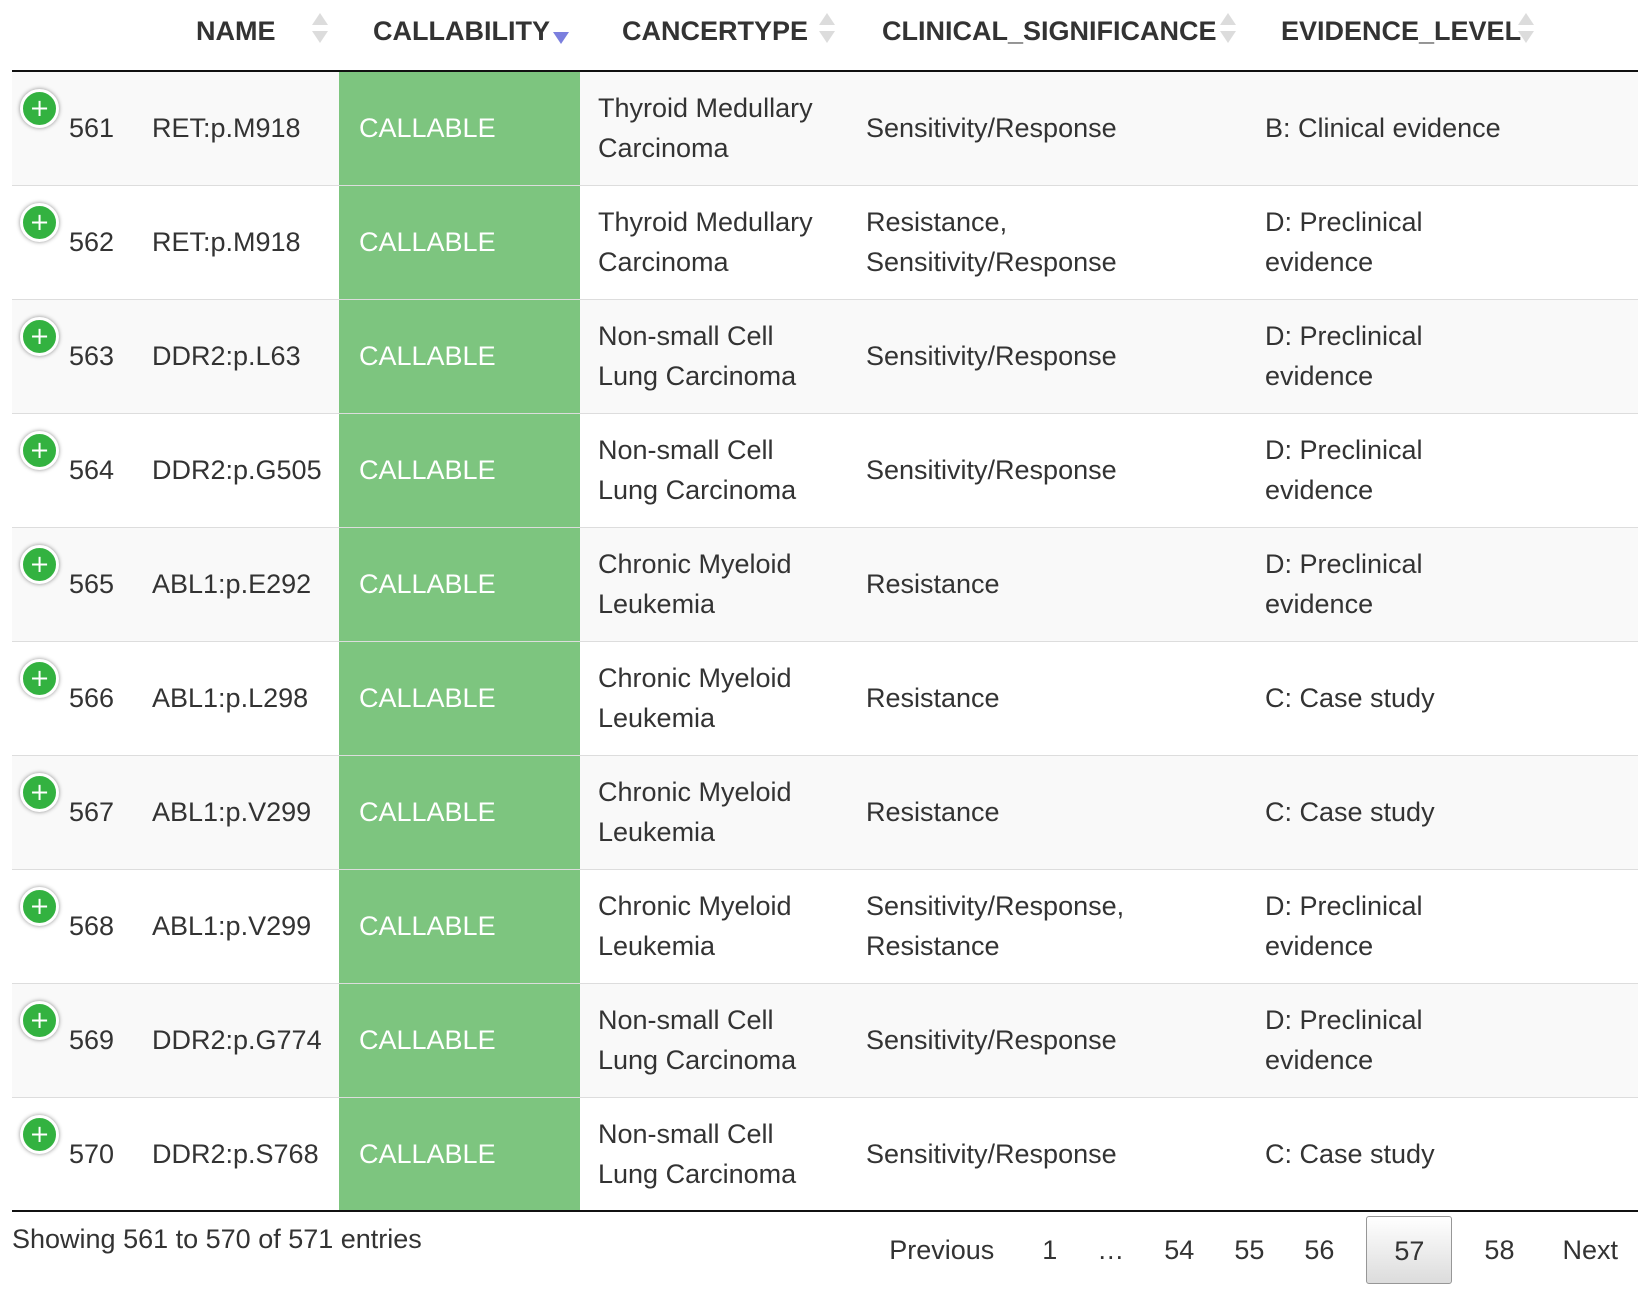 This screenshot has height=1306, width=1648. Describe the element at coordinates (1409, 1250) in the screenshot. I see `page-button-current: 57` at that location.